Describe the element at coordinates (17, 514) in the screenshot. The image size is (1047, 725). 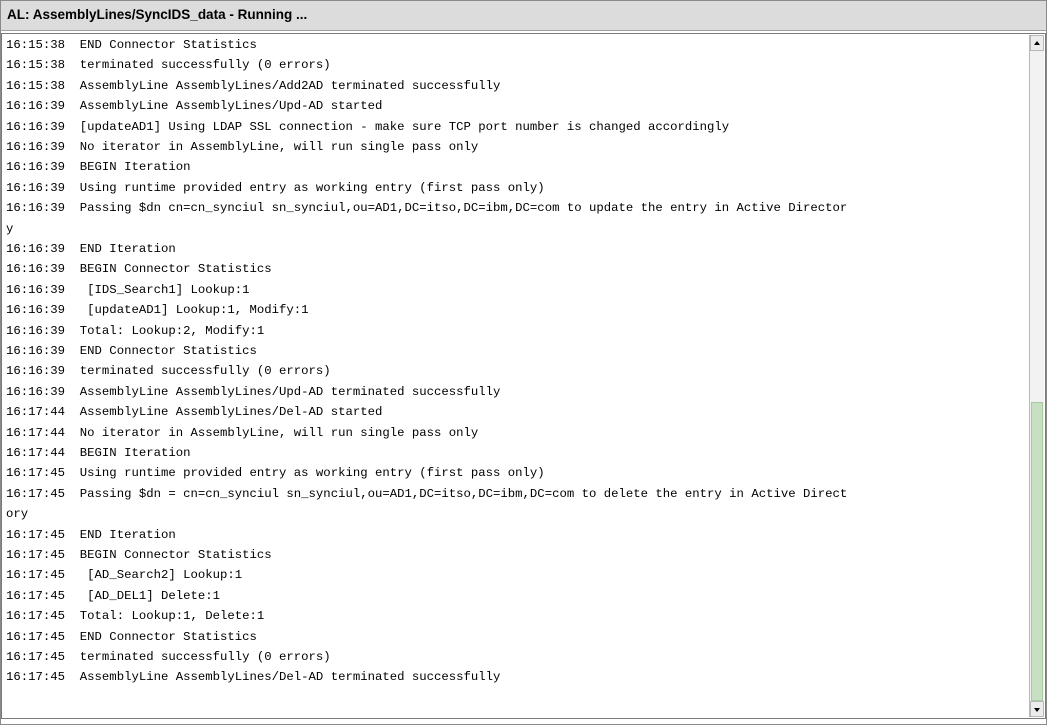
I see `log-line: ory` at that location.